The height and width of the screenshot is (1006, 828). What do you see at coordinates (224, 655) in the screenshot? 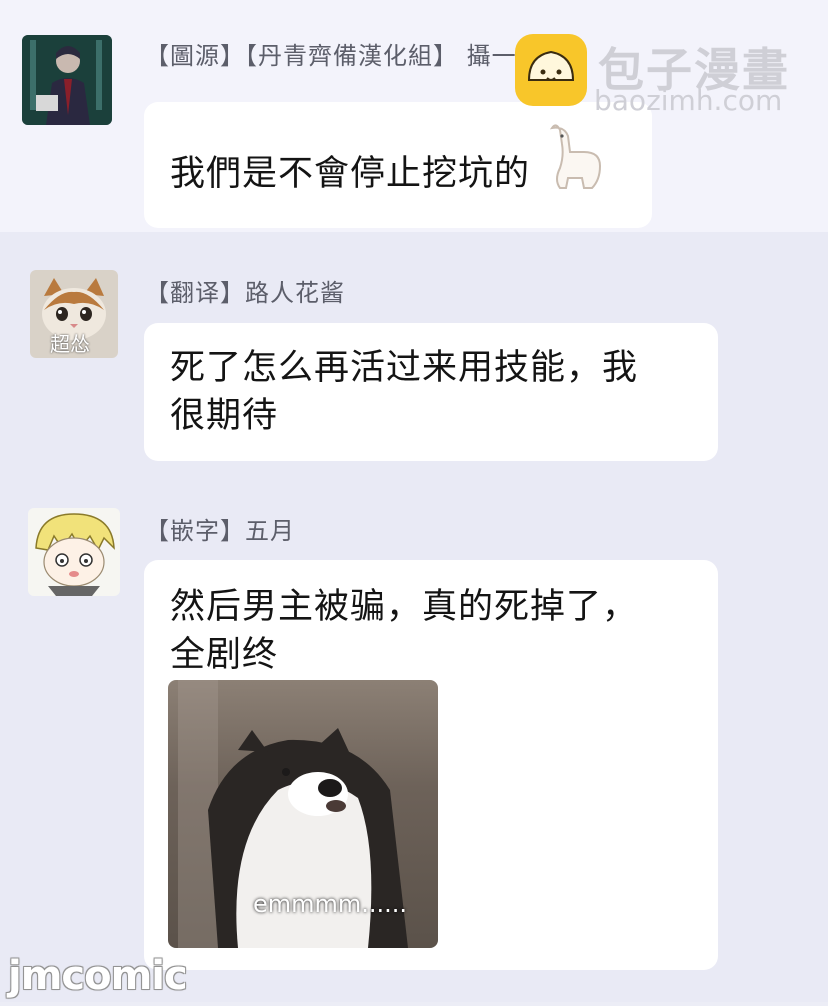
I see `message-text-3-line2: 全剧终` at bounding box center [224, 655].